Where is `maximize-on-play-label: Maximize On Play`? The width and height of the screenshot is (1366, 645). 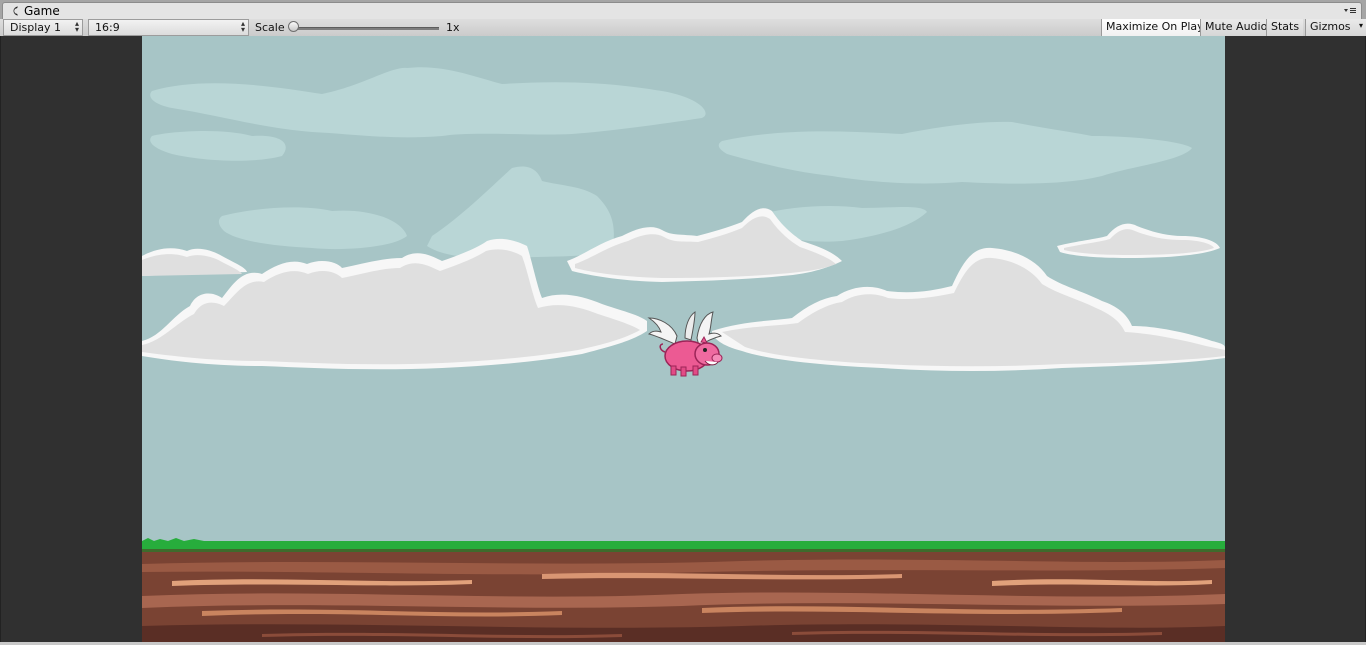
maximize-on-play-label: Maximize On Play is located at coordinates (1155, 26).